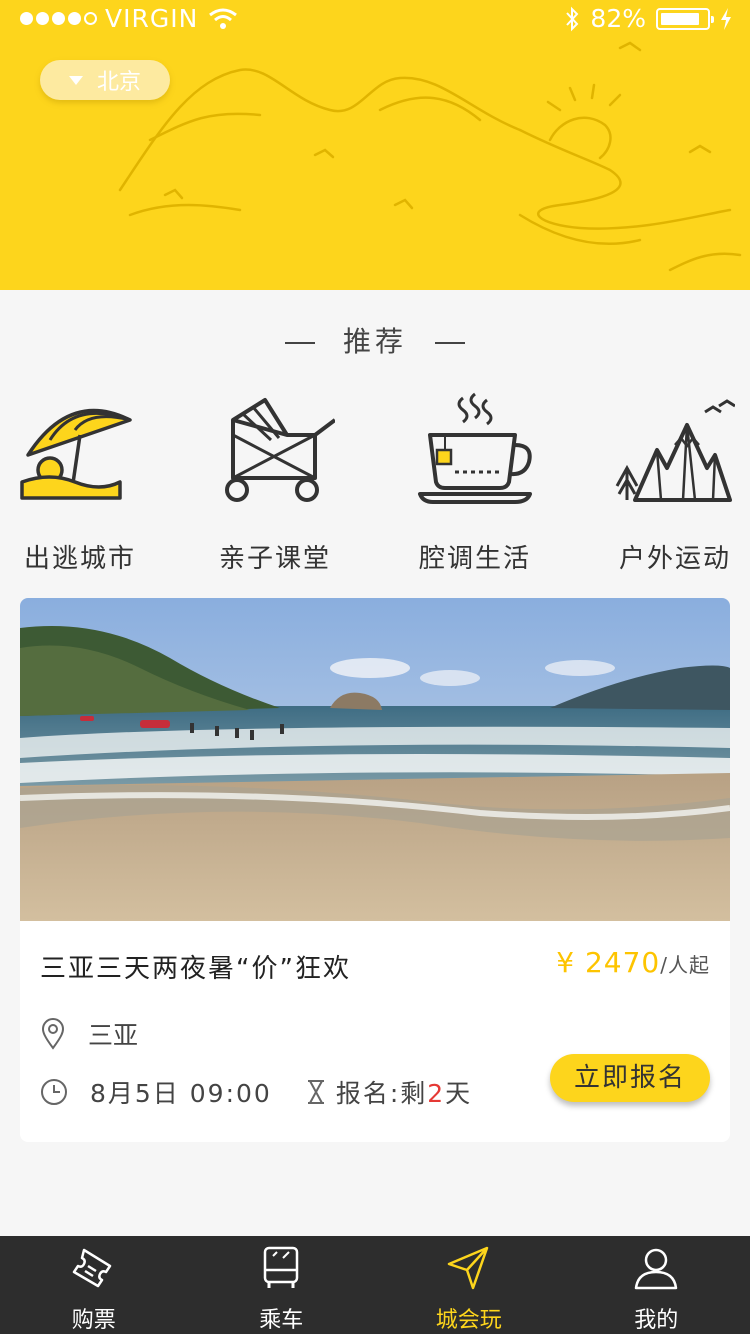 The width and height of the screenshot is (750, 1334). I want to click on location-pin-icon, so click(53, 1034).